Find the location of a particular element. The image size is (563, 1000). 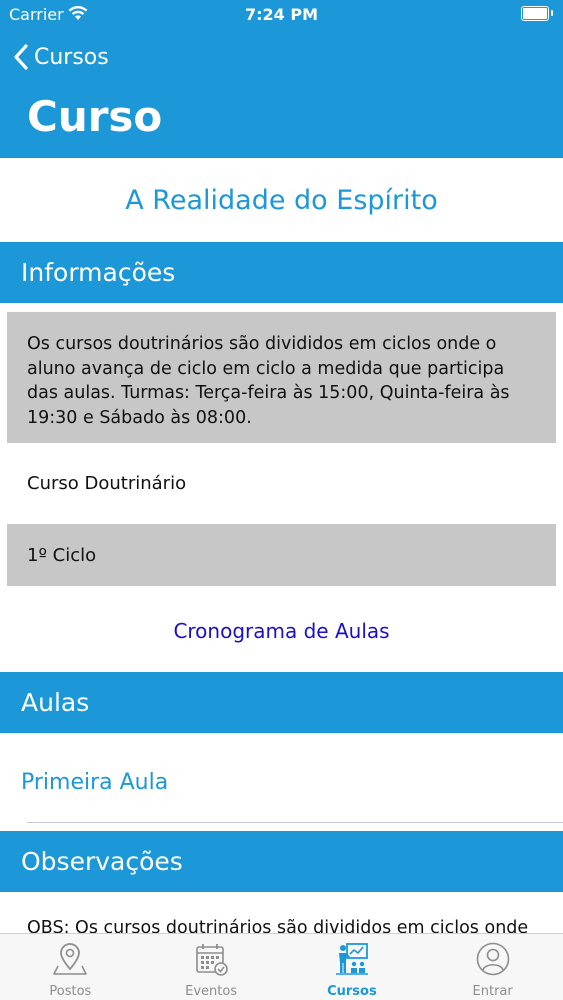

battery-icon is located at coordinates (537, 13).